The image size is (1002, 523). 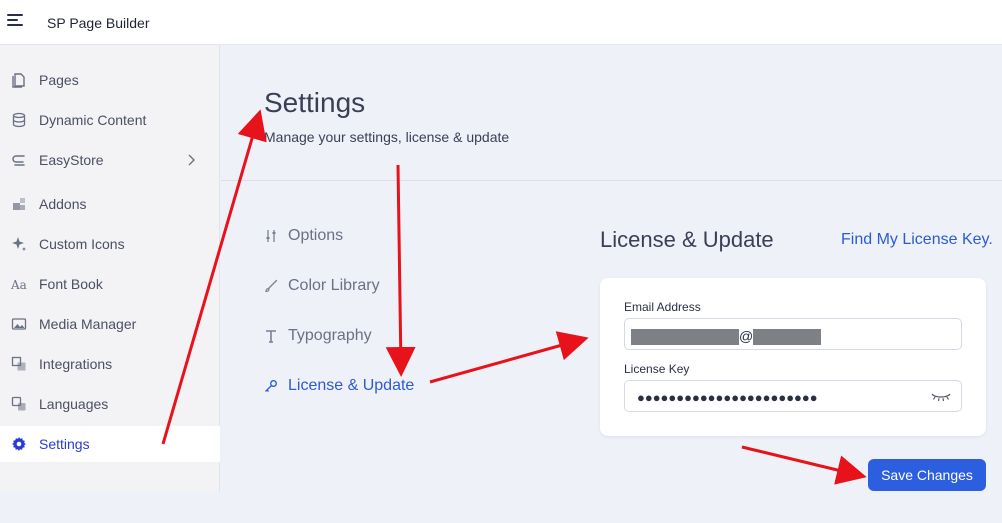 What do you see at coordinates (98, 23) in the screenshot?
I see `app-title: SP Page Builder` at bounding box center [98, 23].